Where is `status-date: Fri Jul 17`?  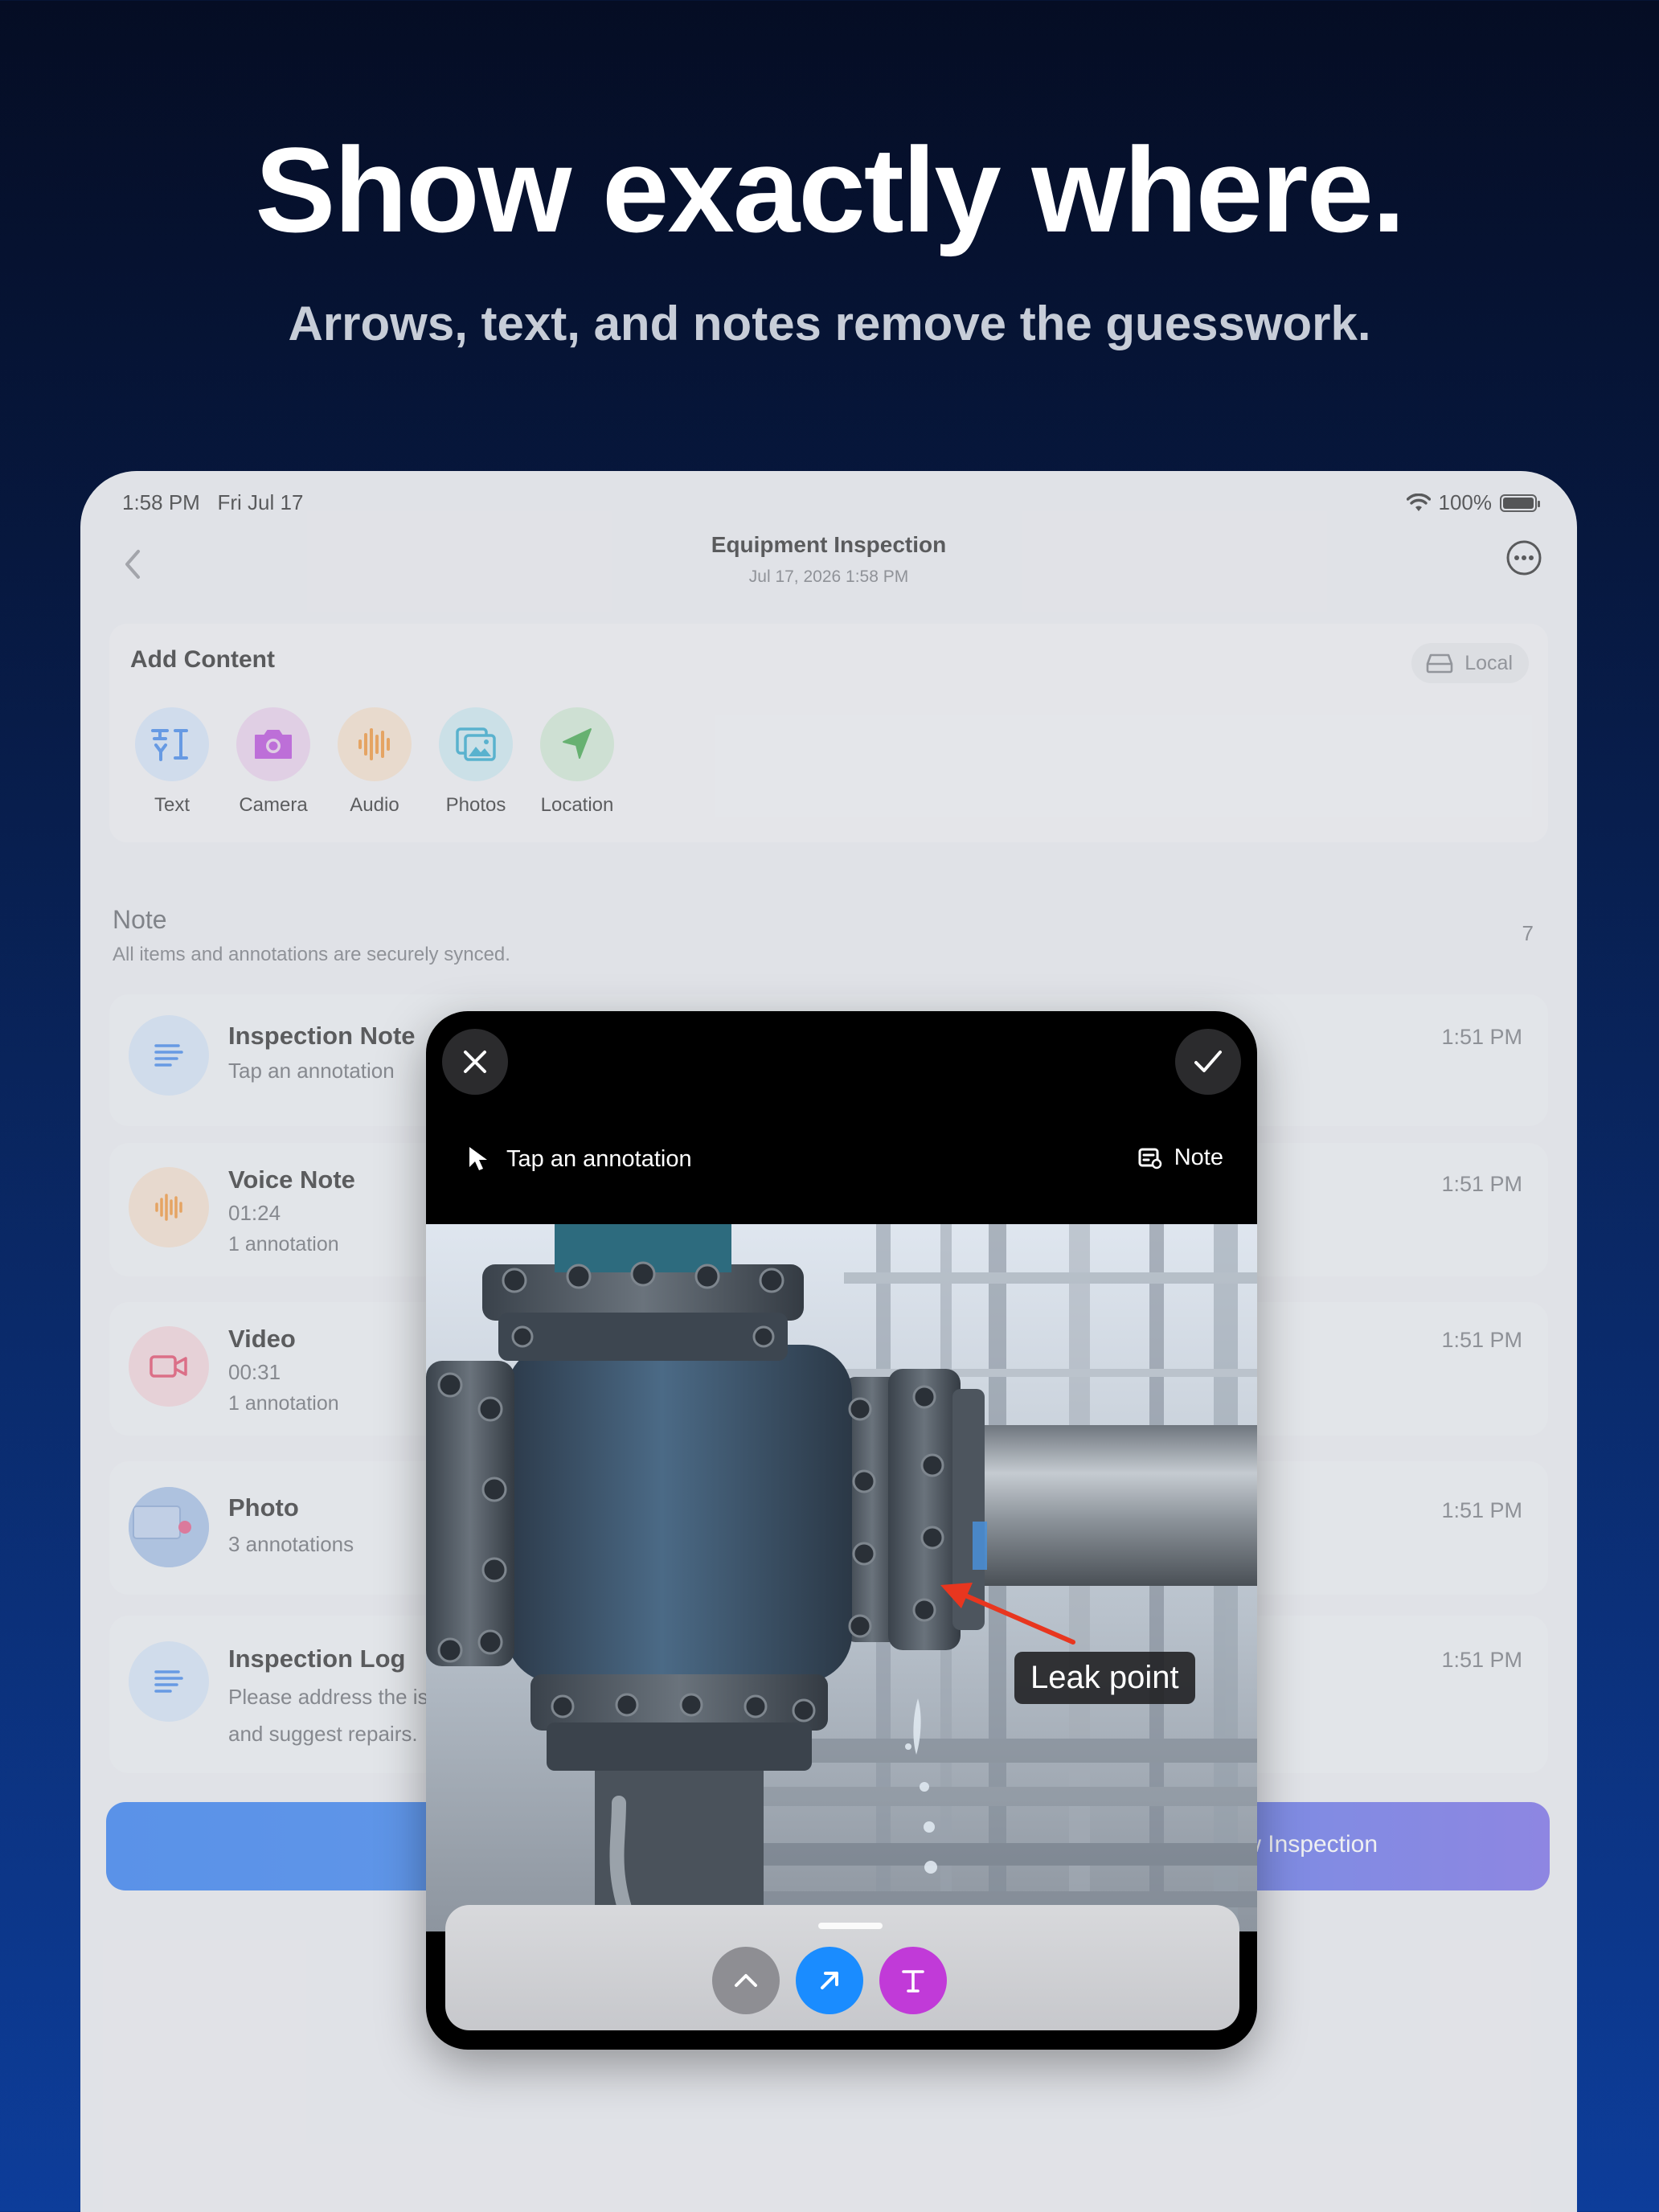
status-date: Fri Jul 17 is located at coordinates (260, 502).